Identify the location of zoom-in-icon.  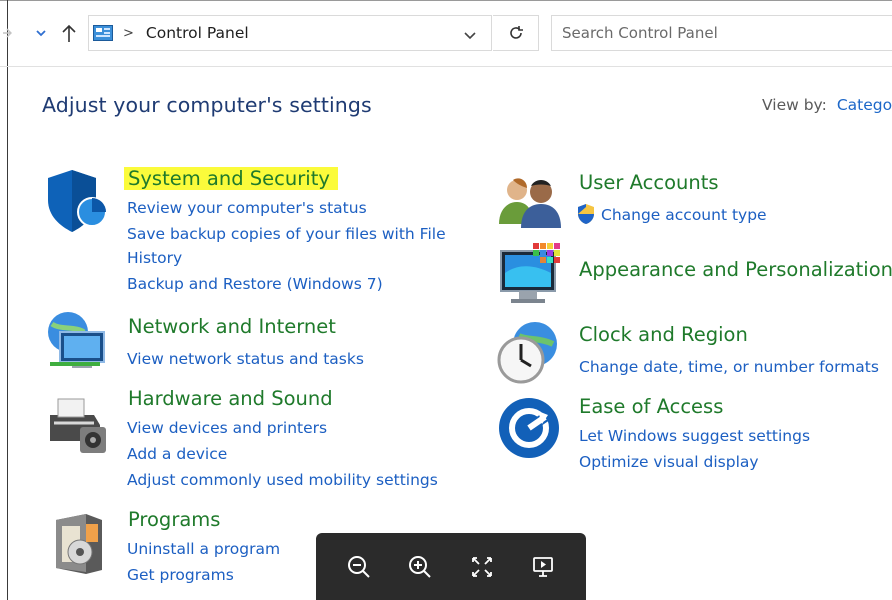
(420, 567).